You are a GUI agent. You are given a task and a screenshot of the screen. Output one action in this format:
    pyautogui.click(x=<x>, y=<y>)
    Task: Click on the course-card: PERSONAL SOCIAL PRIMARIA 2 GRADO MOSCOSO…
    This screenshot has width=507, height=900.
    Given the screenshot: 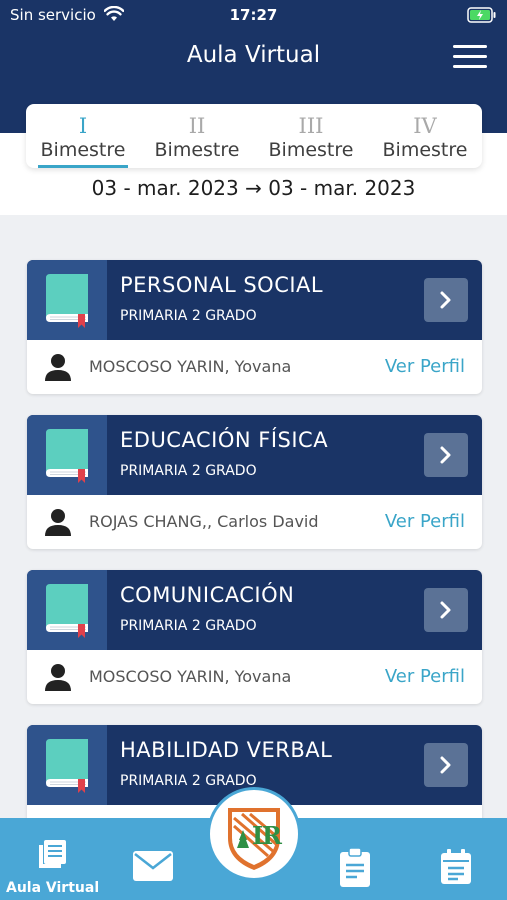 What is the action you would take?
    pyautogui.click(x=254, y=327)
    